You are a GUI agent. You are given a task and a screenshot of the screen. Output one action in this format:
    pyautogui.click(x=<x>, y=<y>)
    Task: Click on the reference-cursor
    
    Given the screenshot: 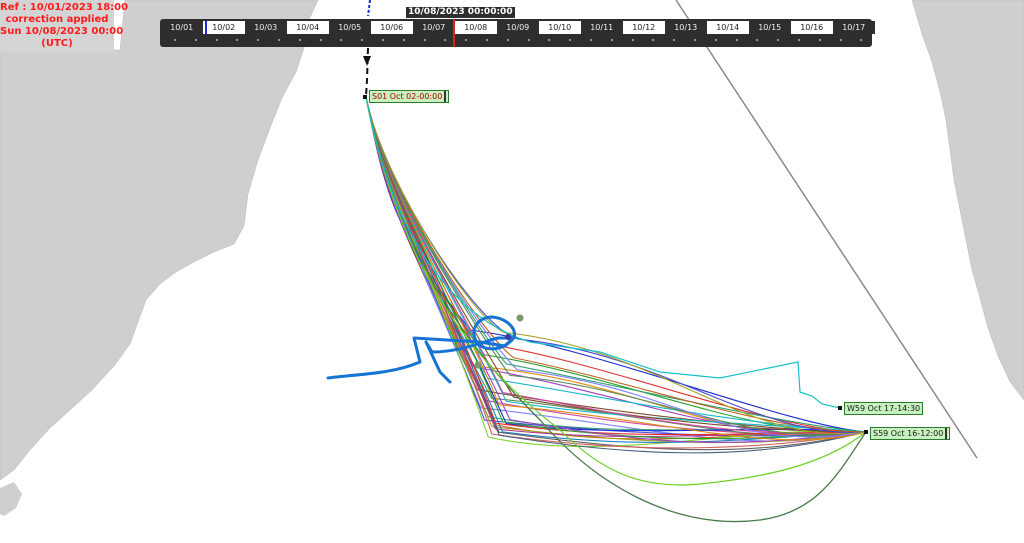 What is the action you would take?
    pyautogui.click(x=206, y=27)
    